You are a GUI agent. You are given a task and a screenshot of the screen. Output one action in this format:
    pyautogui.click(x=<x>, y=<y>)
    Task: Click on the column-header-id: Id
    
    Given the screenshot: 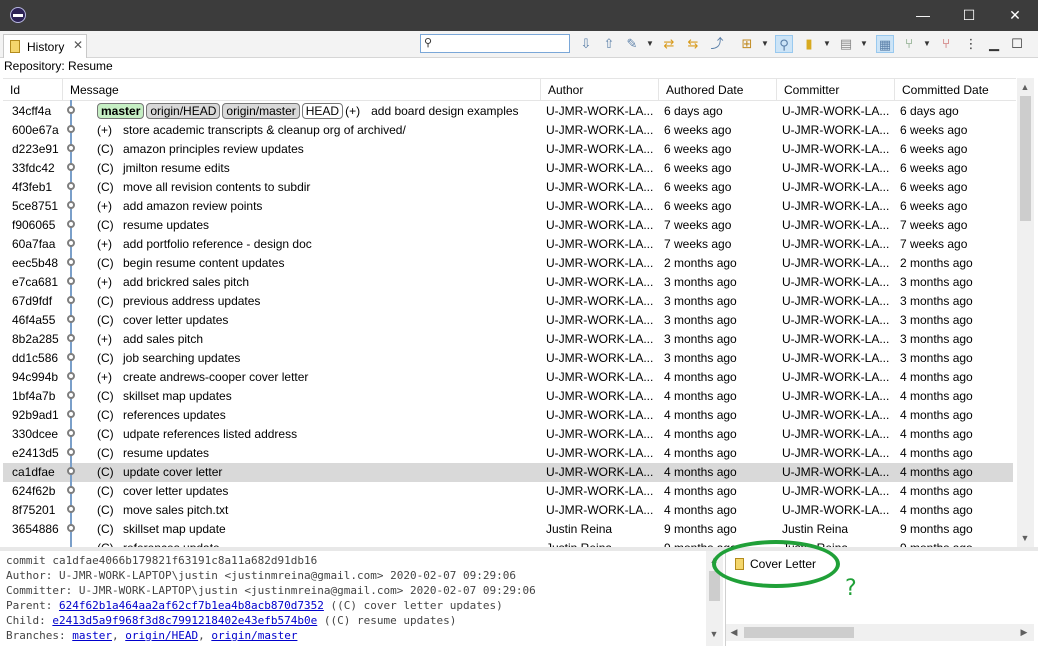 What is the action you would take?
    pyautogui.click(x=33, y=90)
    